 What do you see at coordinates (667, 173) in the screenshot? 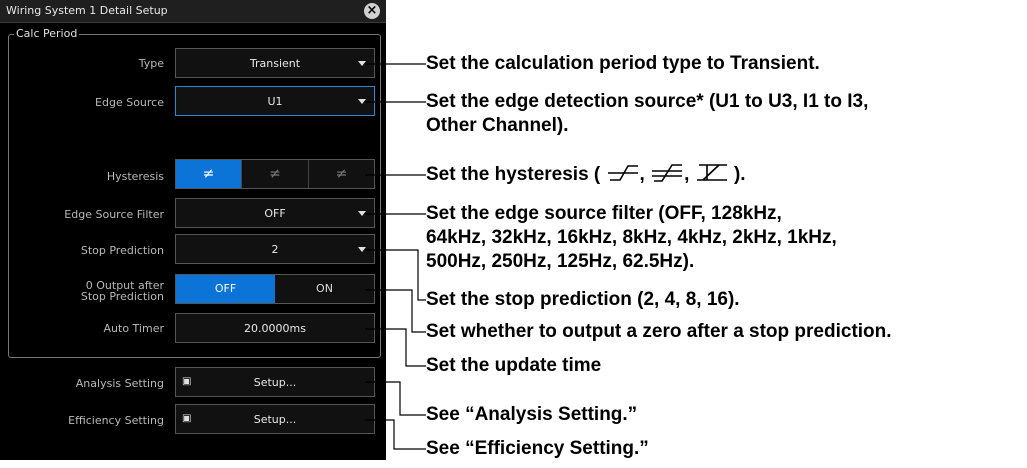
I see `hysteresis-mid-icon` at bounding box center [667, 173].